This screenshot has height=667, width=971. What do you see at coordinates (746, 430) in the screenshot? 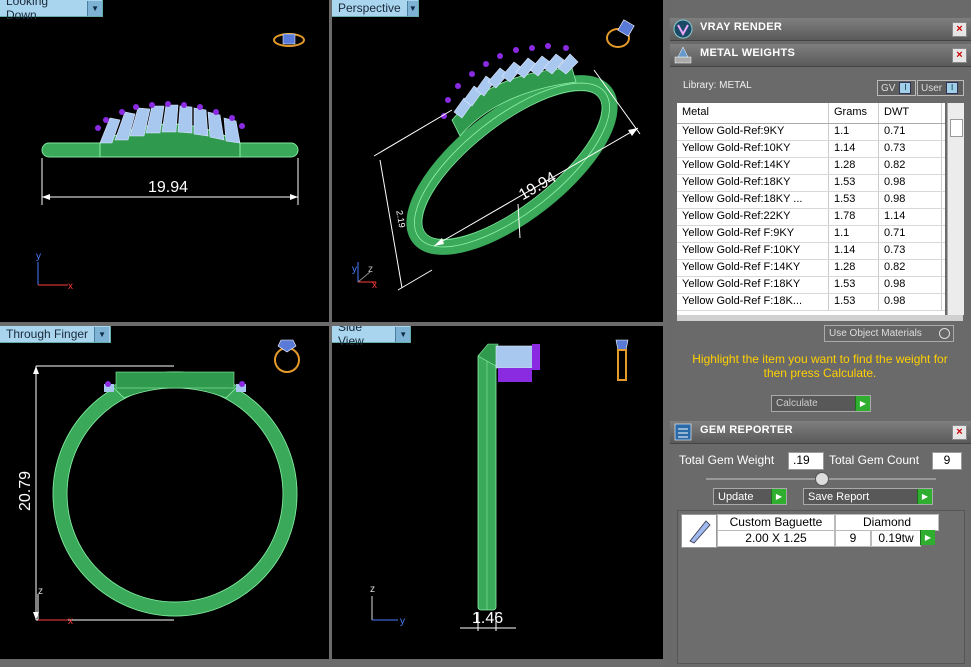
I see `gem-reporter-title: GEM REPORTER` at bounding box center [746, 430].